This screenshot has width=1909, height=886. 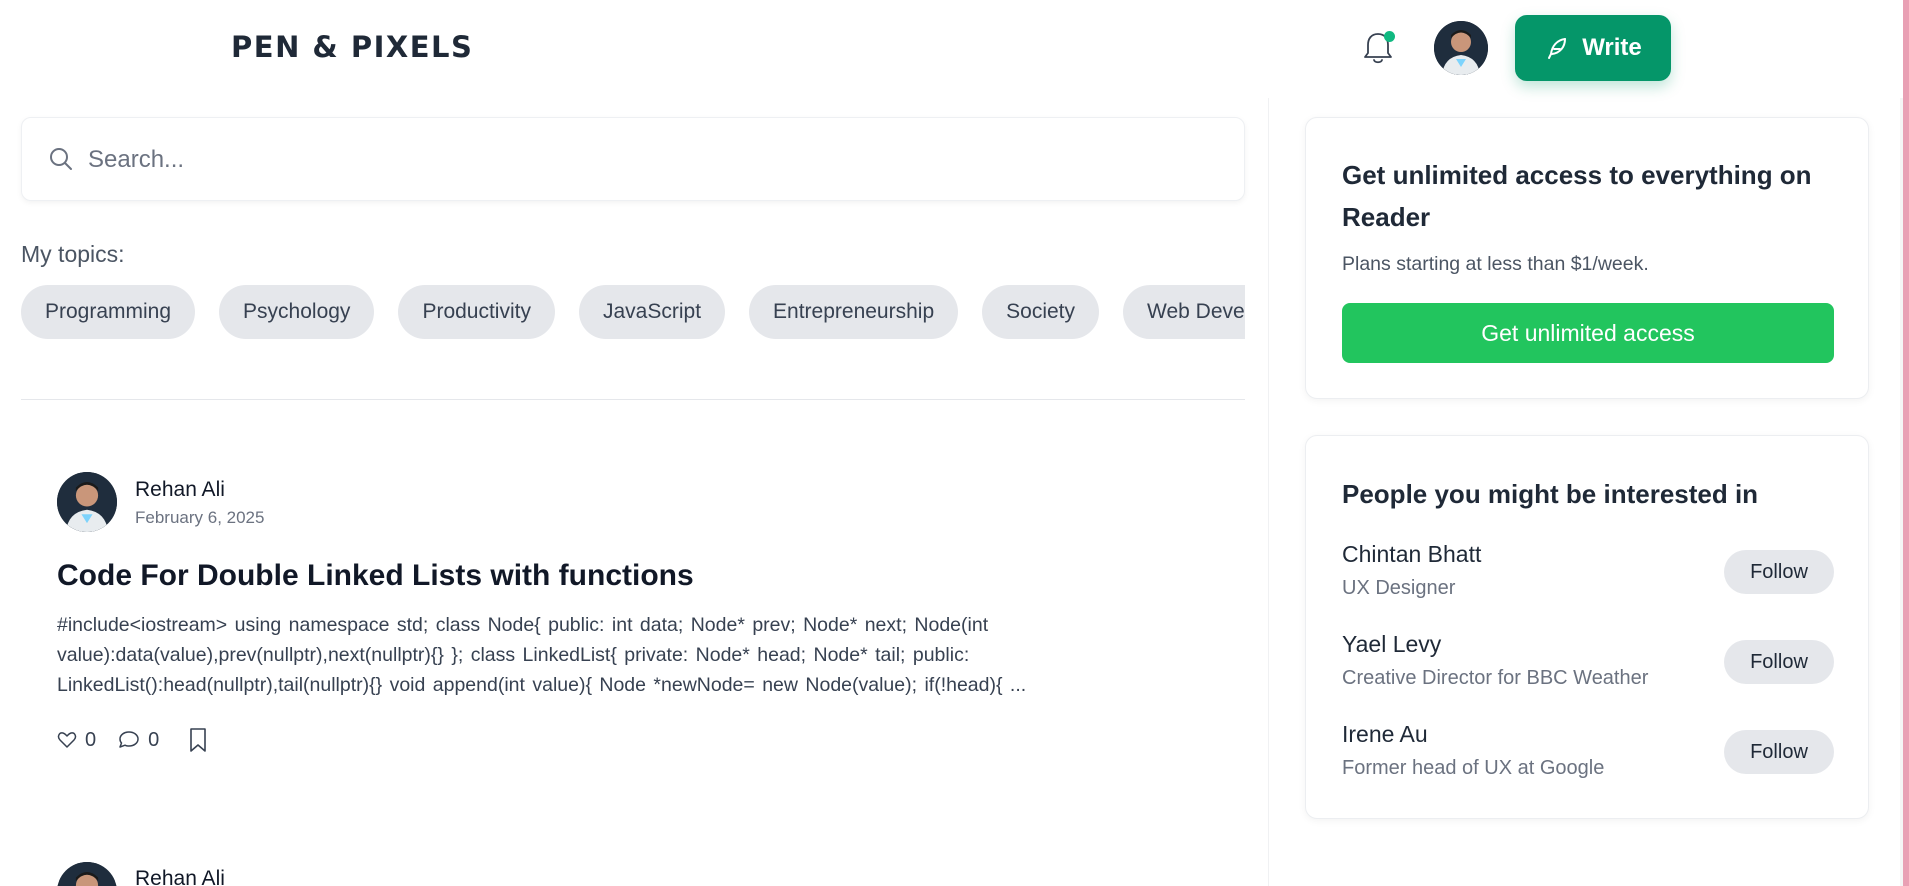 I want to click on sidebar-divider, so click(x=1268, y=492).